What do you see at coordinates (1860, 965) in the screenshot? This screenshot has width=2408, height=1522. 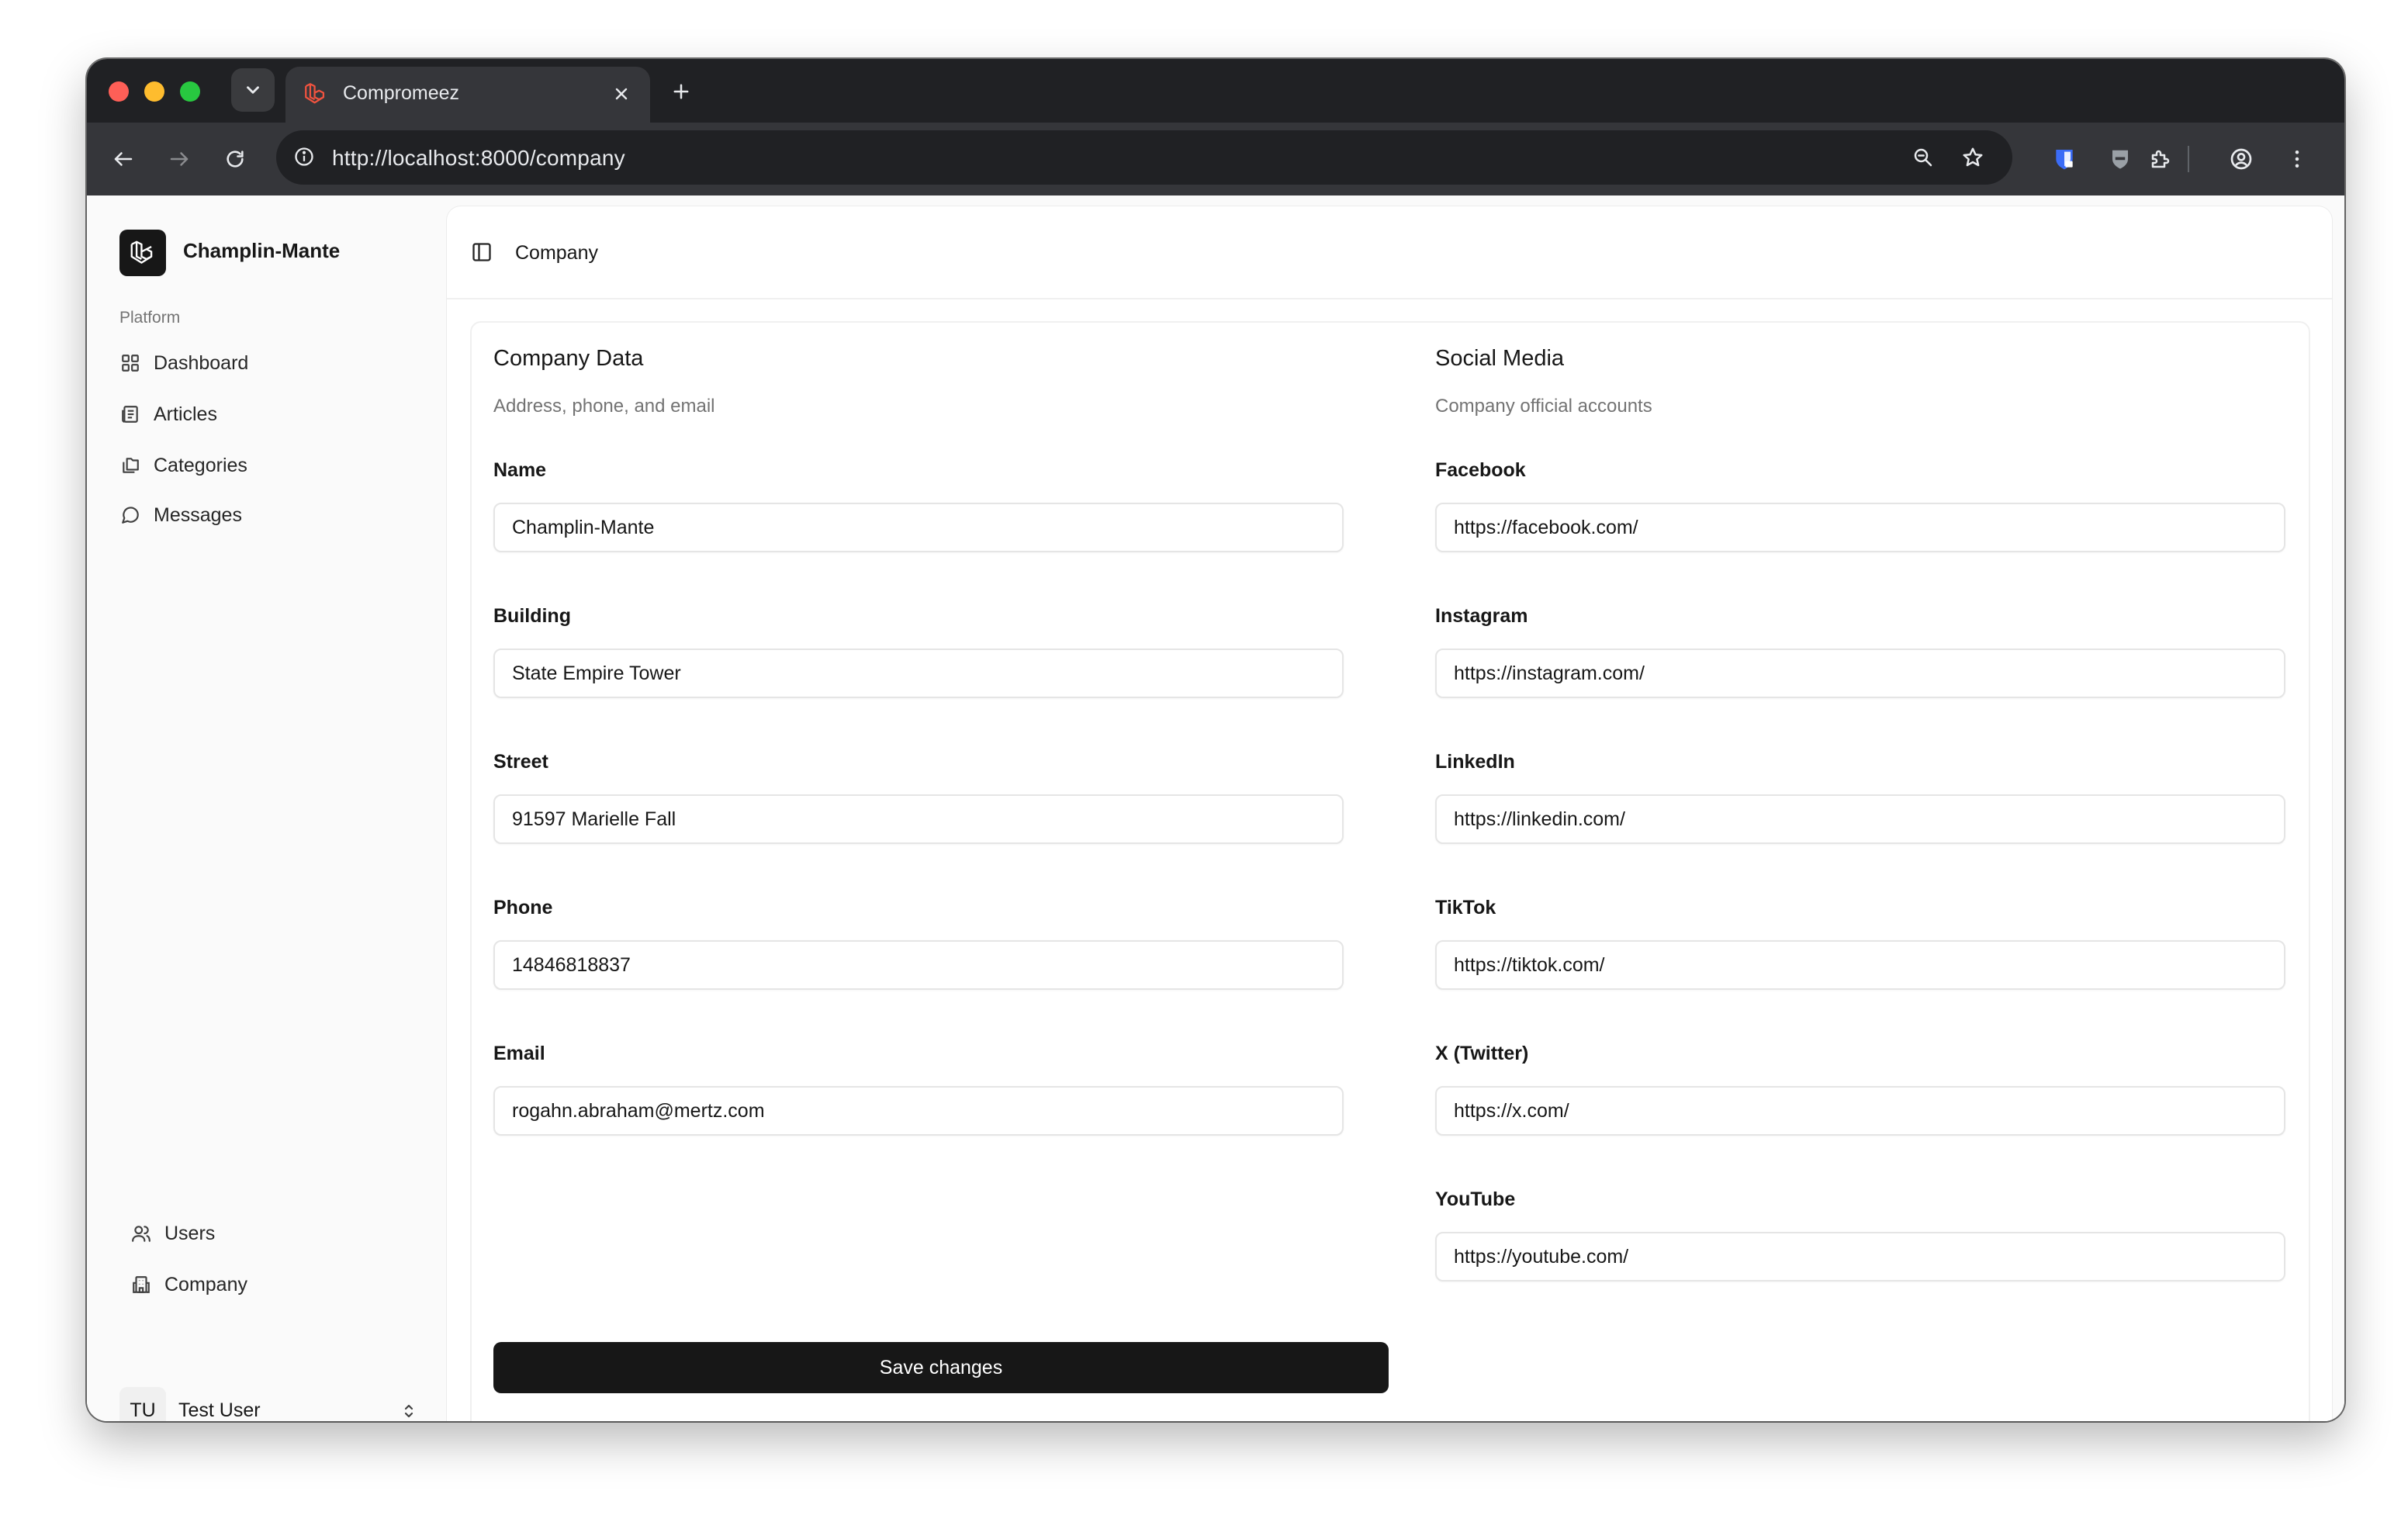 I see `tiktok-field` at bounding box center [1860, 965].